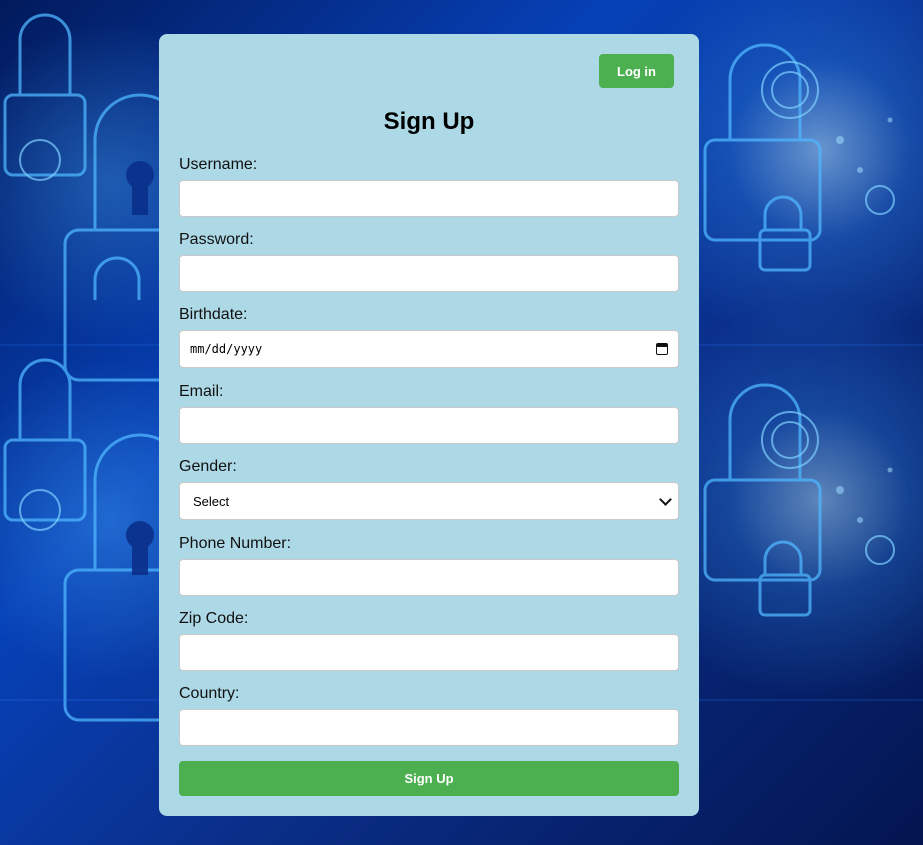 The height and width of the screenshot is (845, 923). Describe the element at coordinates (201, 391) in the screenshot. I see `email-label: Email:` at that location.